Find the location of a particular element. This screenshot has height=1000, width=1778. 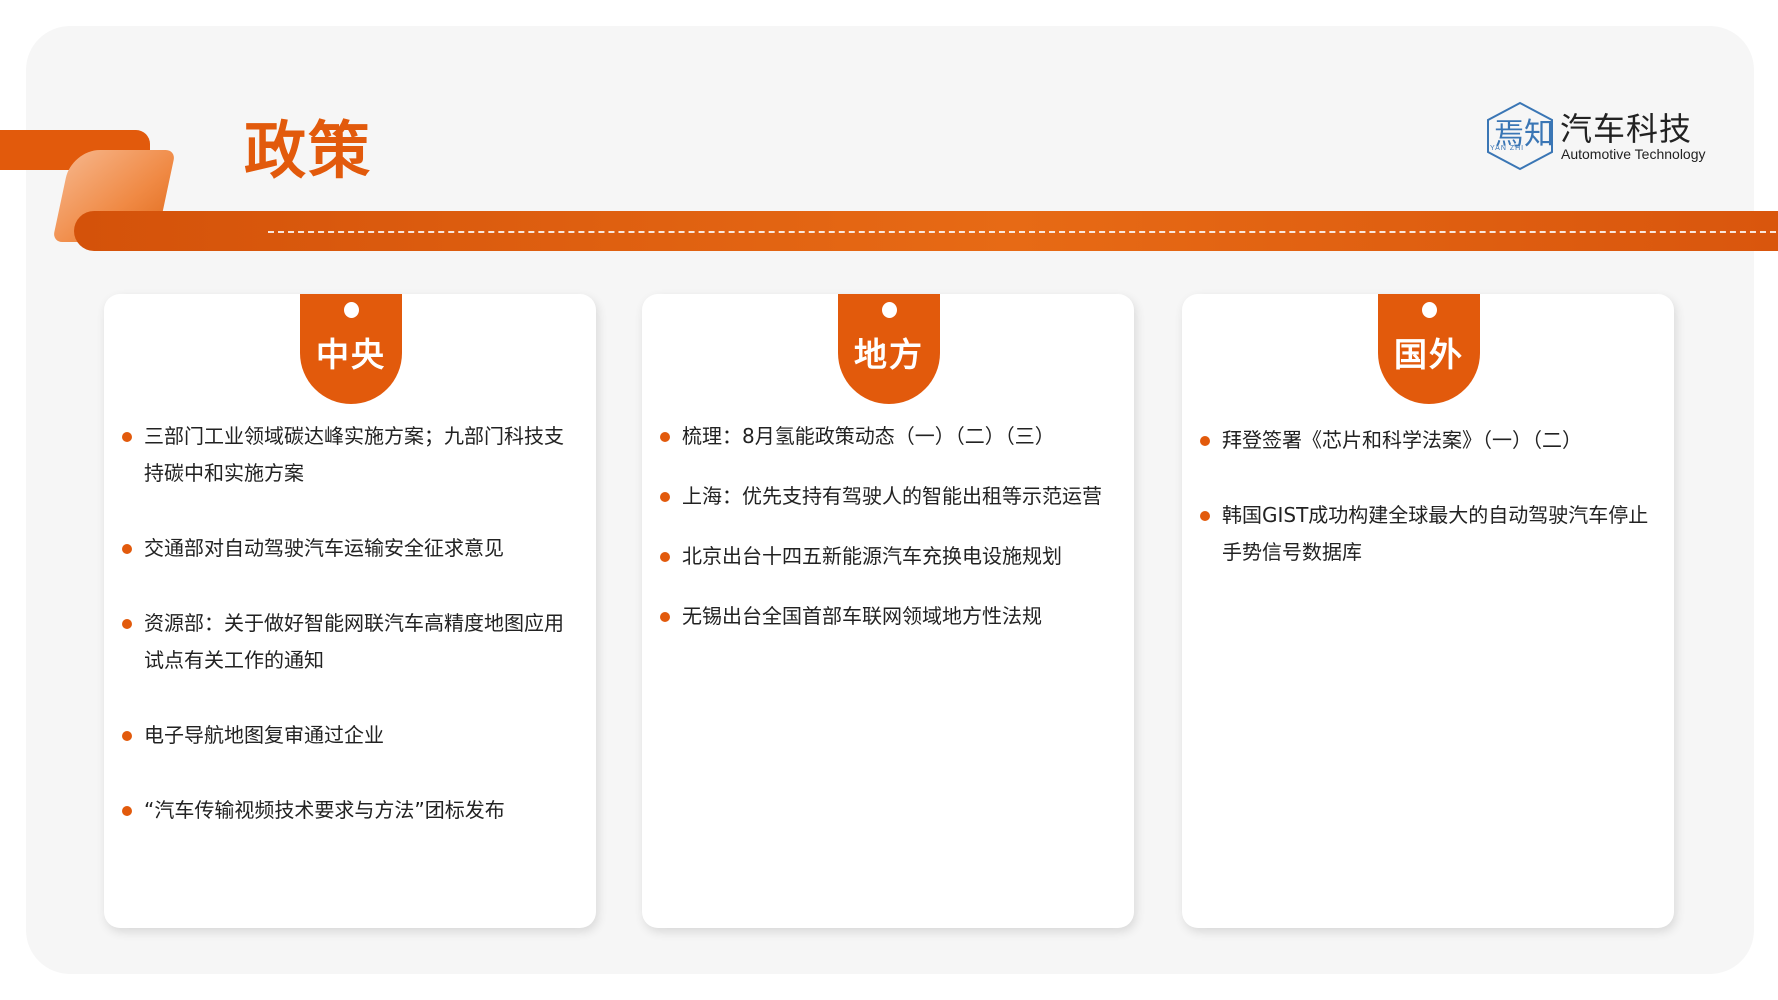

list-item: 三部门工业领域碳达峰实施方案；九部门科技支持碳中和实施方案 is located at coordinates (351, 455).